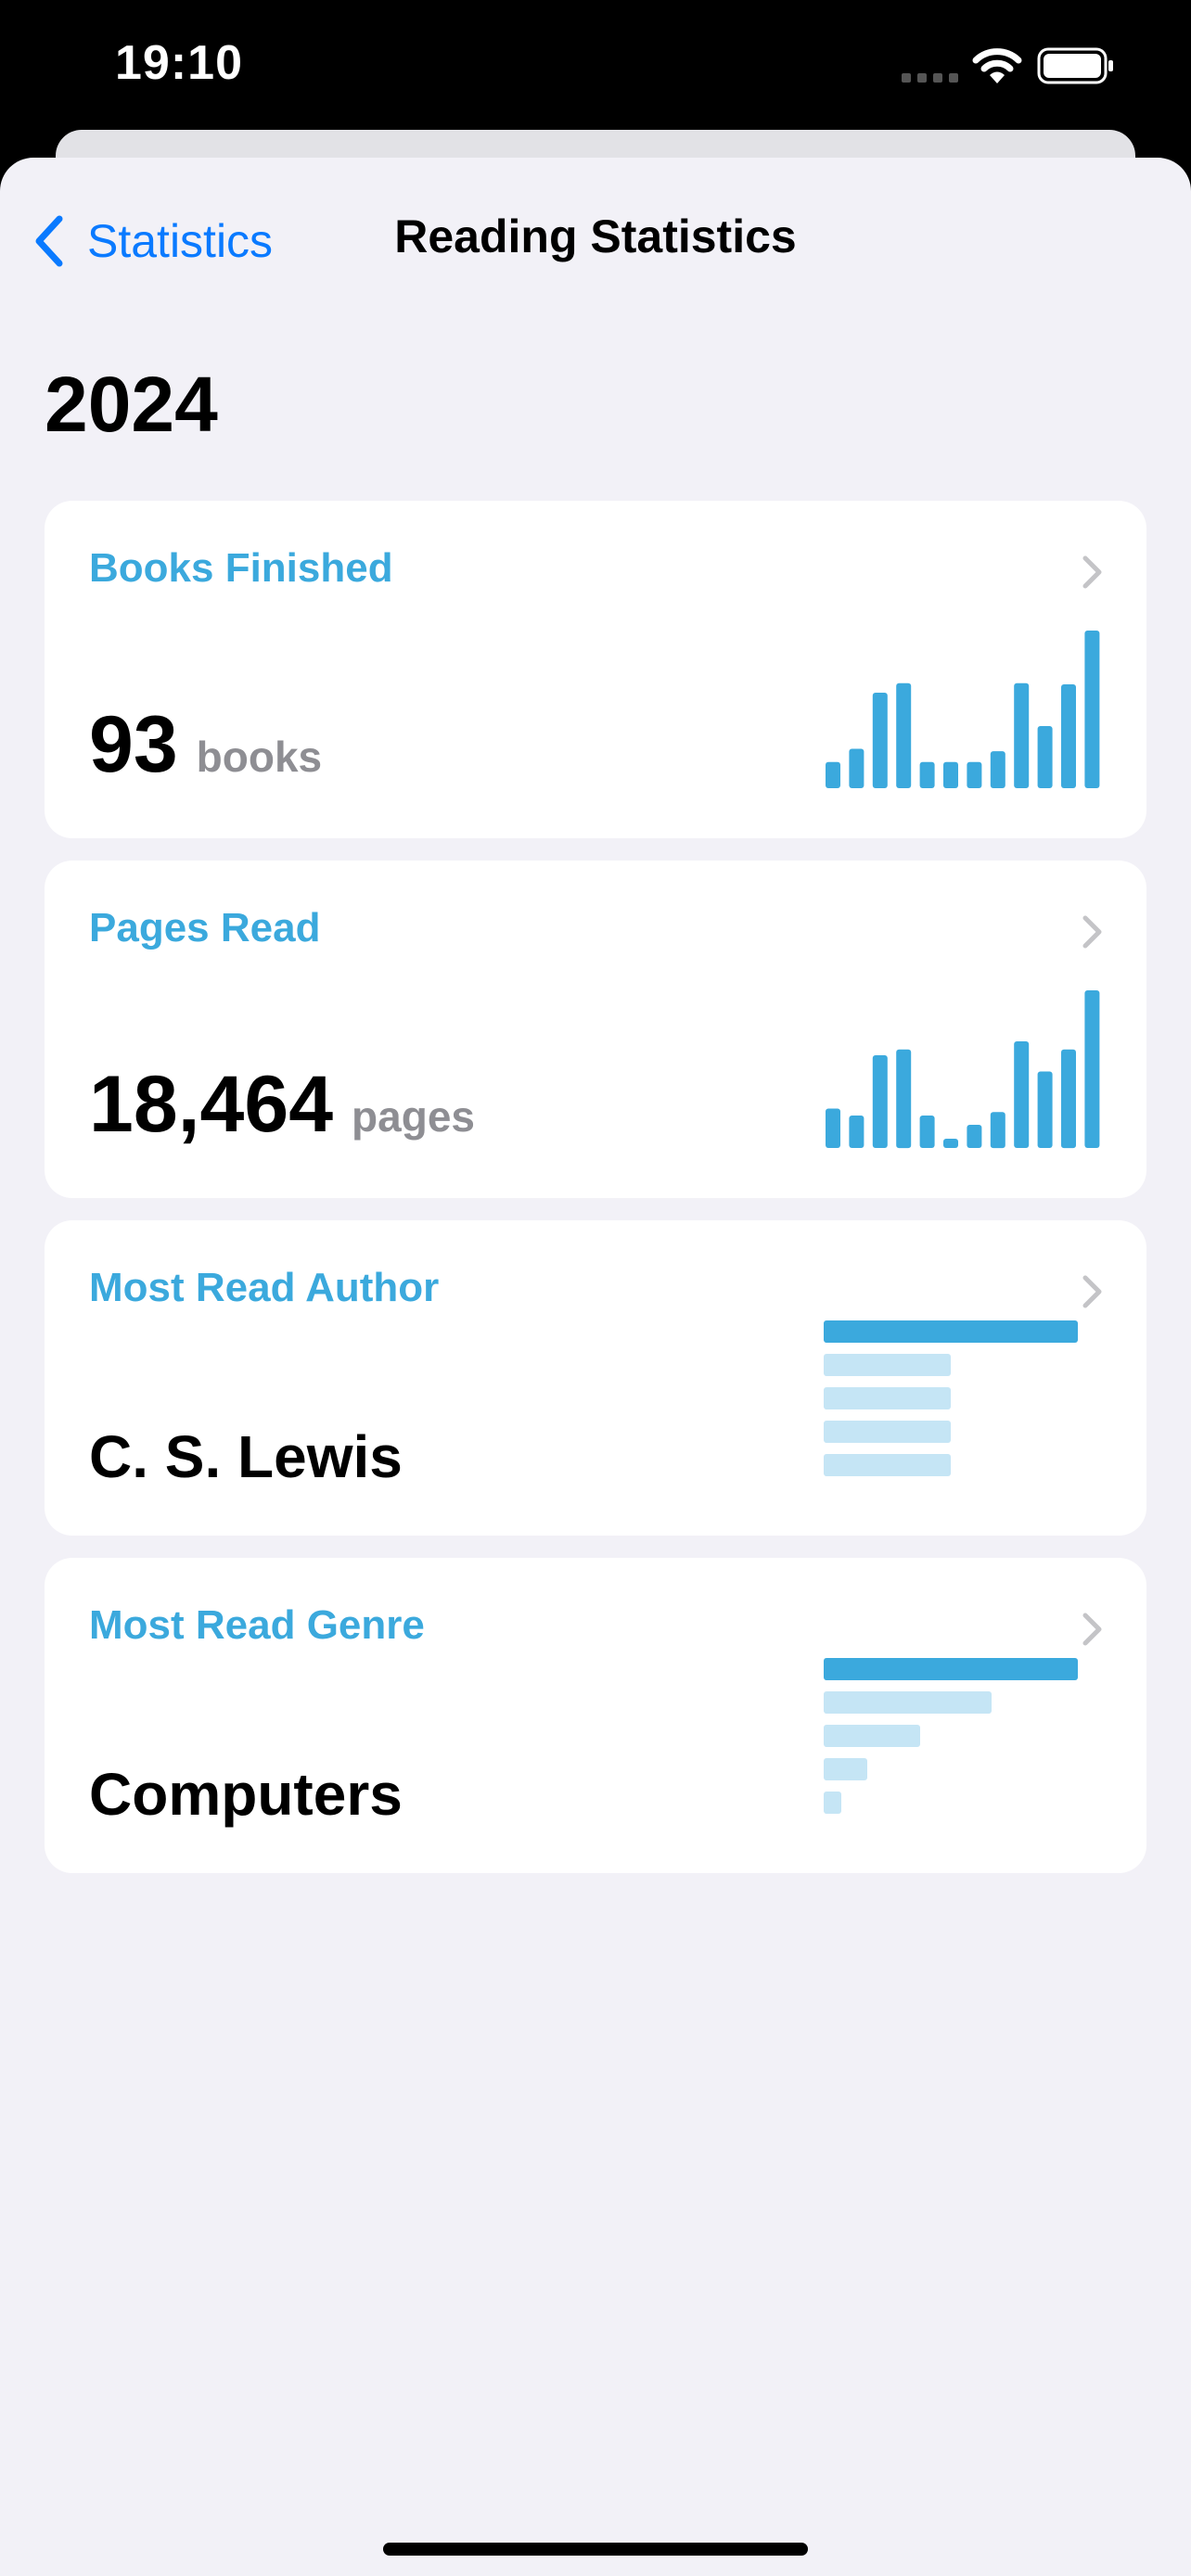 The image size is (1191, 2576). What do you see at coordinates (963, 709) in the screenshot?
I see `books-finished-sparkline` at bounding box center [963, 709].